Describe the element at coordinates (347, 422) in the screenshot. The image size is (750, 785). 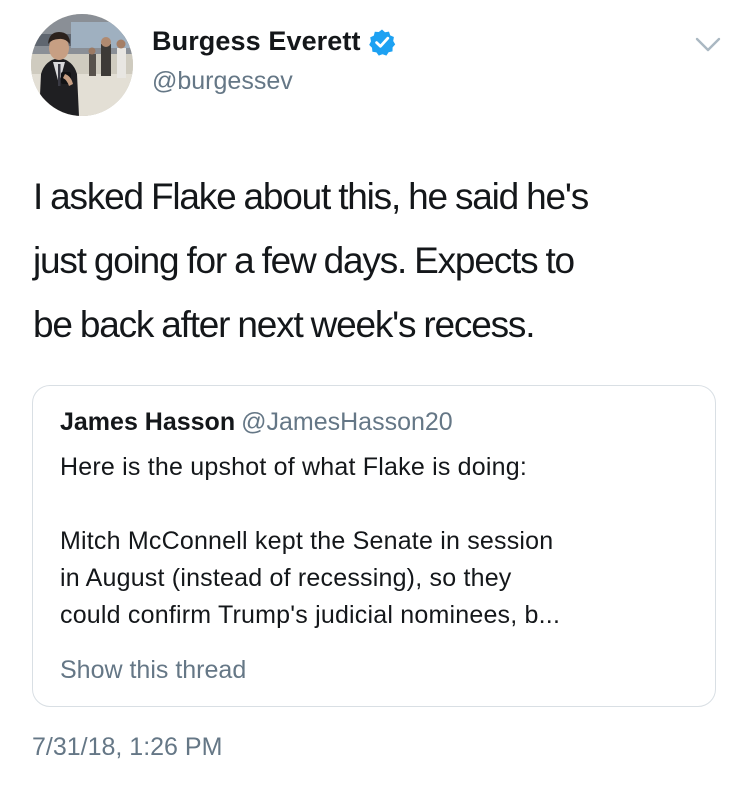
I see `quoted-author-handle: @JamesHasson20` at that location.